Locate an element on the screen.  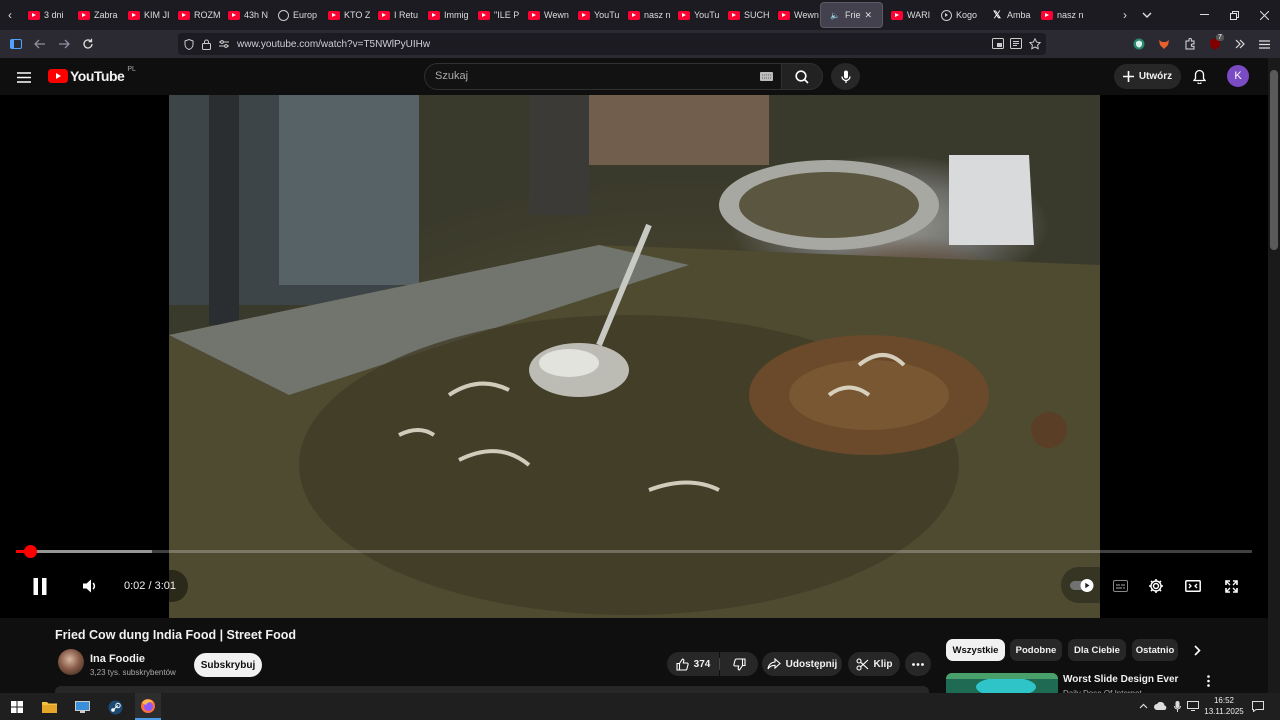
tab-label: Wewn is located at coordinates (806, 15).